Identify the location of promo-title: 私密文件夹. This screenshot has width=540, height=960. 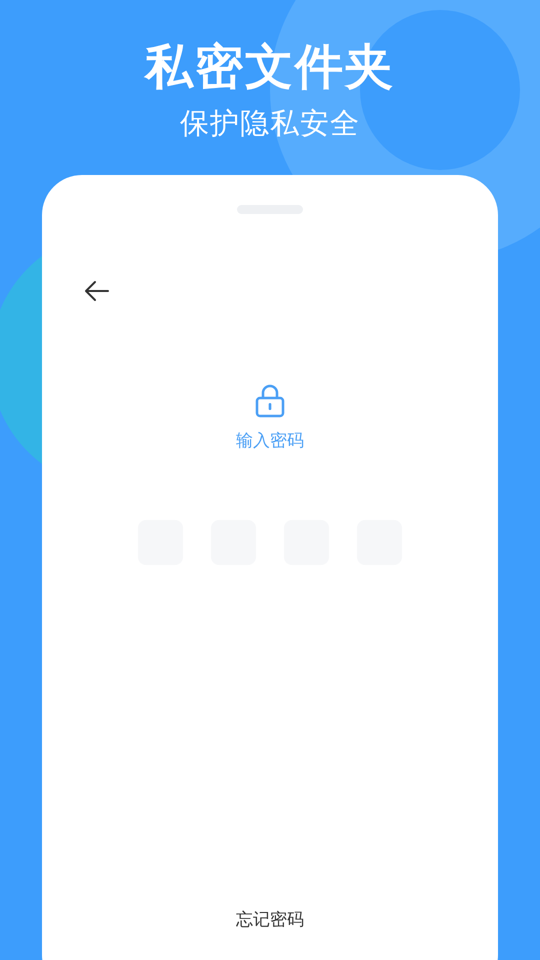
(270, 68).